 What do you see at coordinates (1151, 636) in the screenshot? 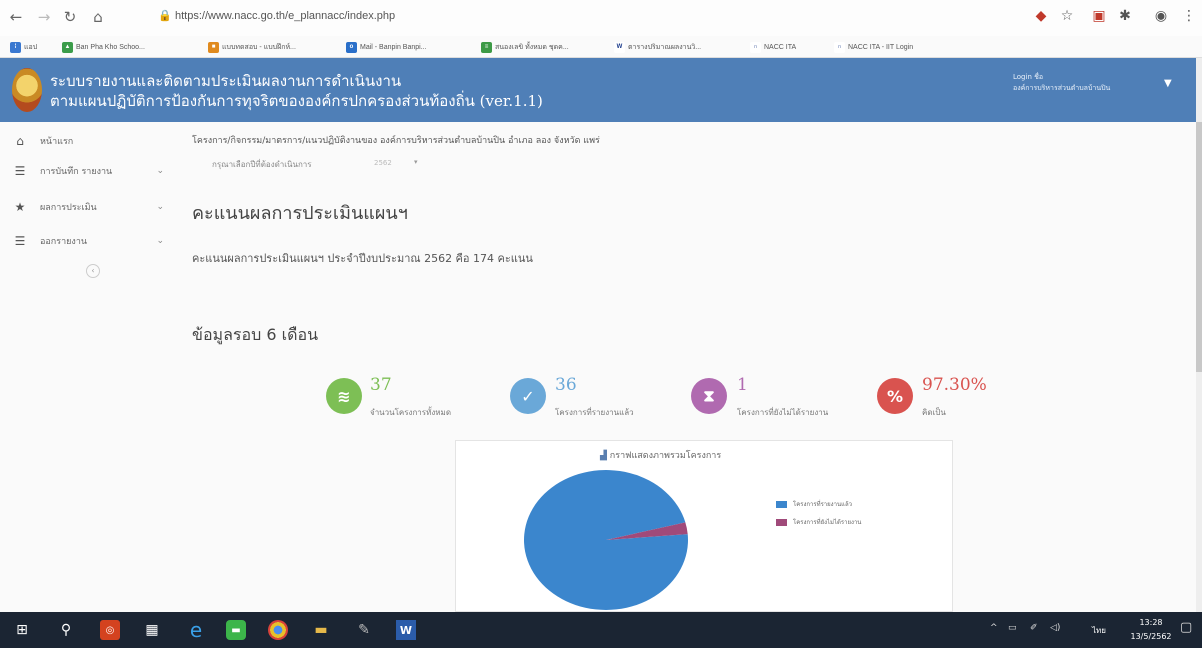
I see `clock-date: 13/5/2562` at bounding box center [1151, 636].